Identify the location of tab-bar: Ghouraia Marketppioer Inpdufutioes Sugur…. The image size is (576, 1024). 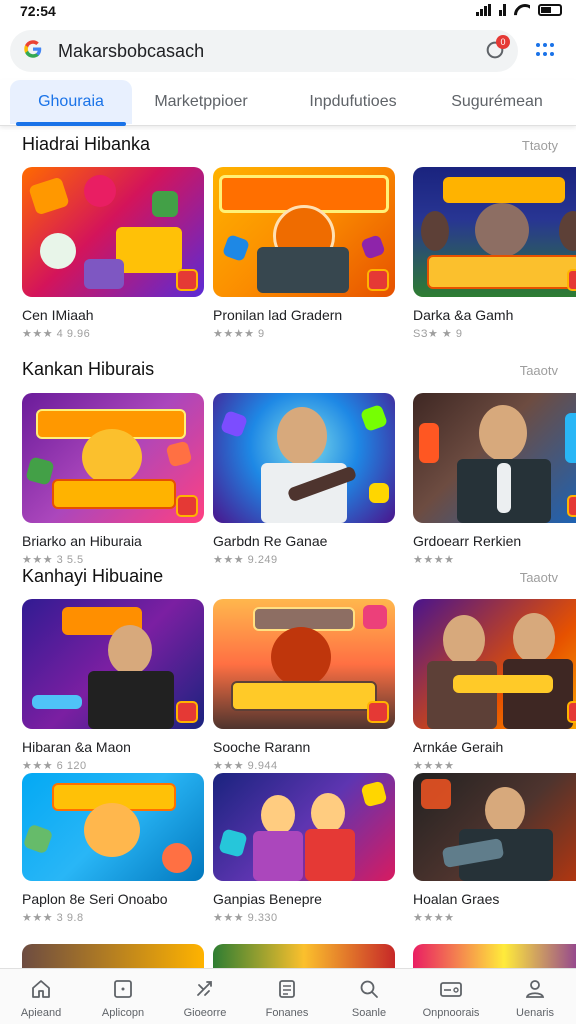
(288, 103).